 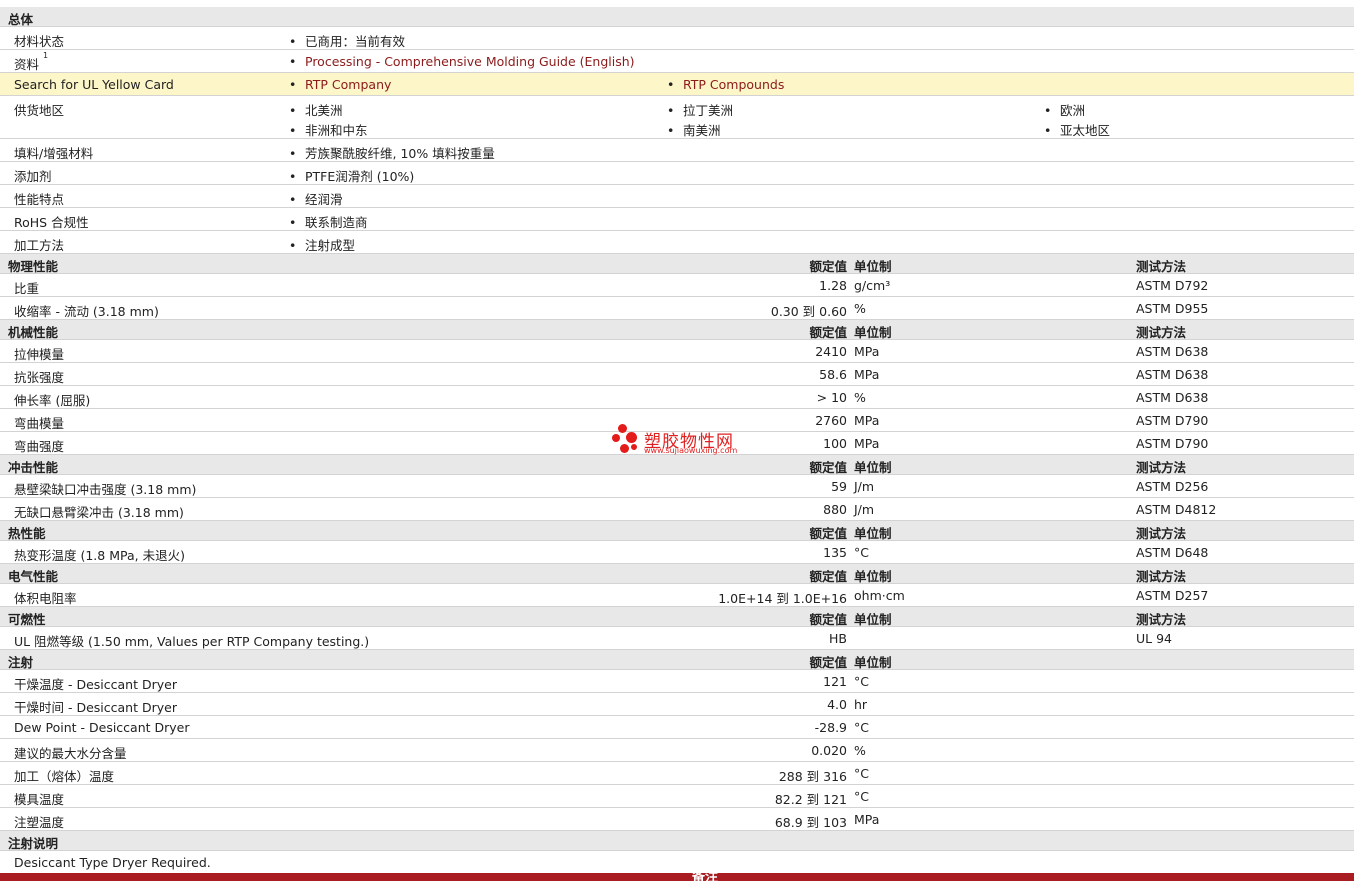 What do you see at coordinates (691, 450) in the screenshot?
I see `watermark-url: www.sujiaowuxing.com` at bounding box center [691, 450].